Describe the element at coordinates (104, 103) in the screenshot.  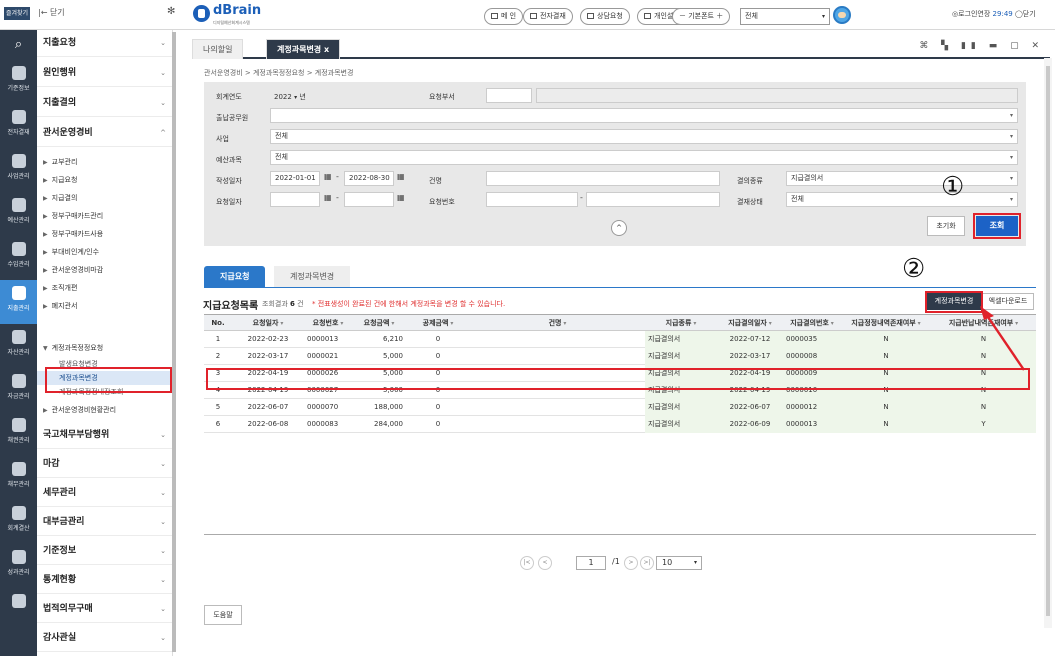
I see `sidebar-menu: 지출결의 ⌄` at that location.